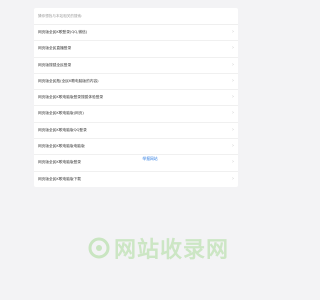 This screenshot has width=320, height=300. I want to click on list-item-label: 网页版全民K歌电脑版电脑版, so click(61, 146).